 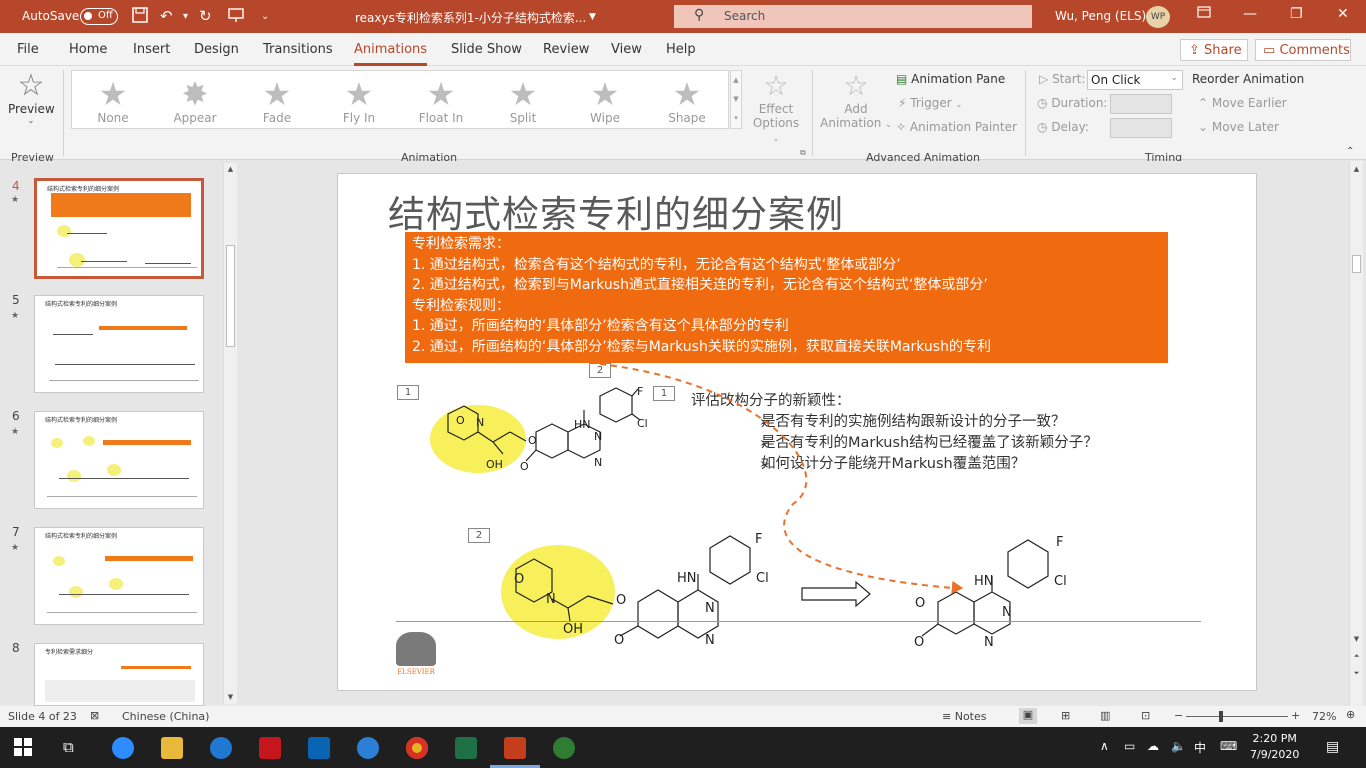 What do you see at coordinates (466, 748) in the screenshot?
I see `excel-icon` at bounding box center [466, 748].